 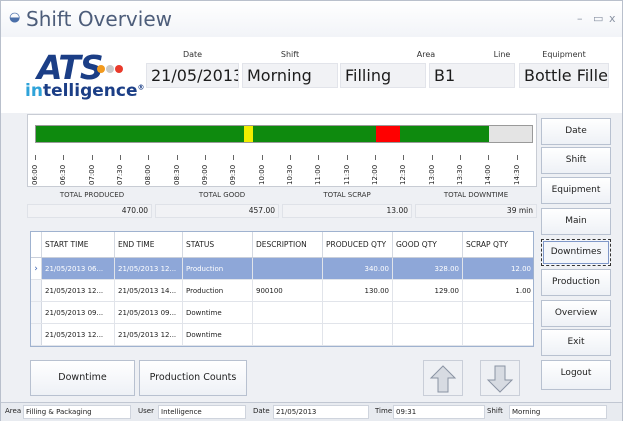 What do you see at coordinates (321, 412) in the screenshot?
I see `status-date-value: 21/05/2013` at bounding box center [321, 412].